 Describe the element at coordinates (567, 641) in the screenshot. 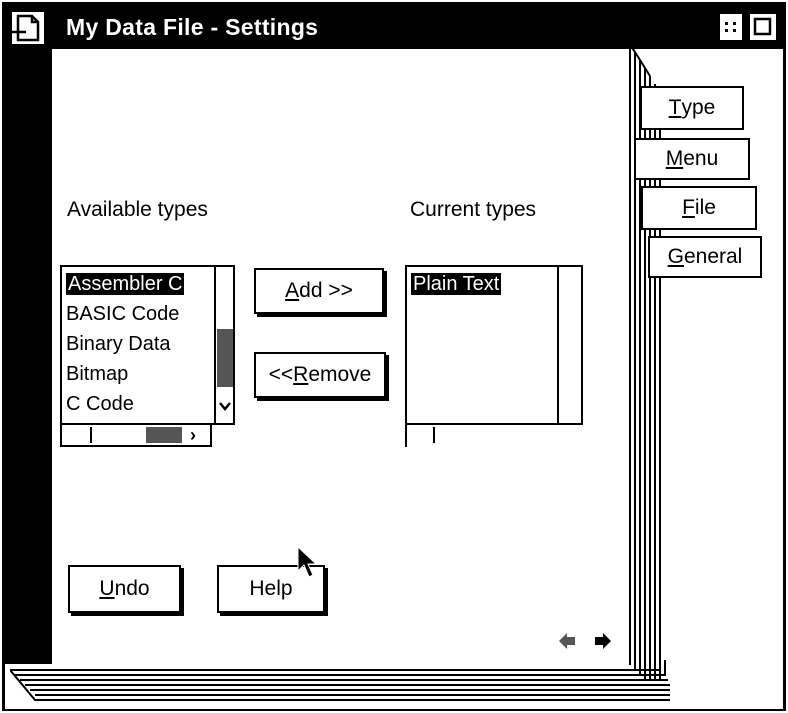

I see `arrow-left-icon` at that location.